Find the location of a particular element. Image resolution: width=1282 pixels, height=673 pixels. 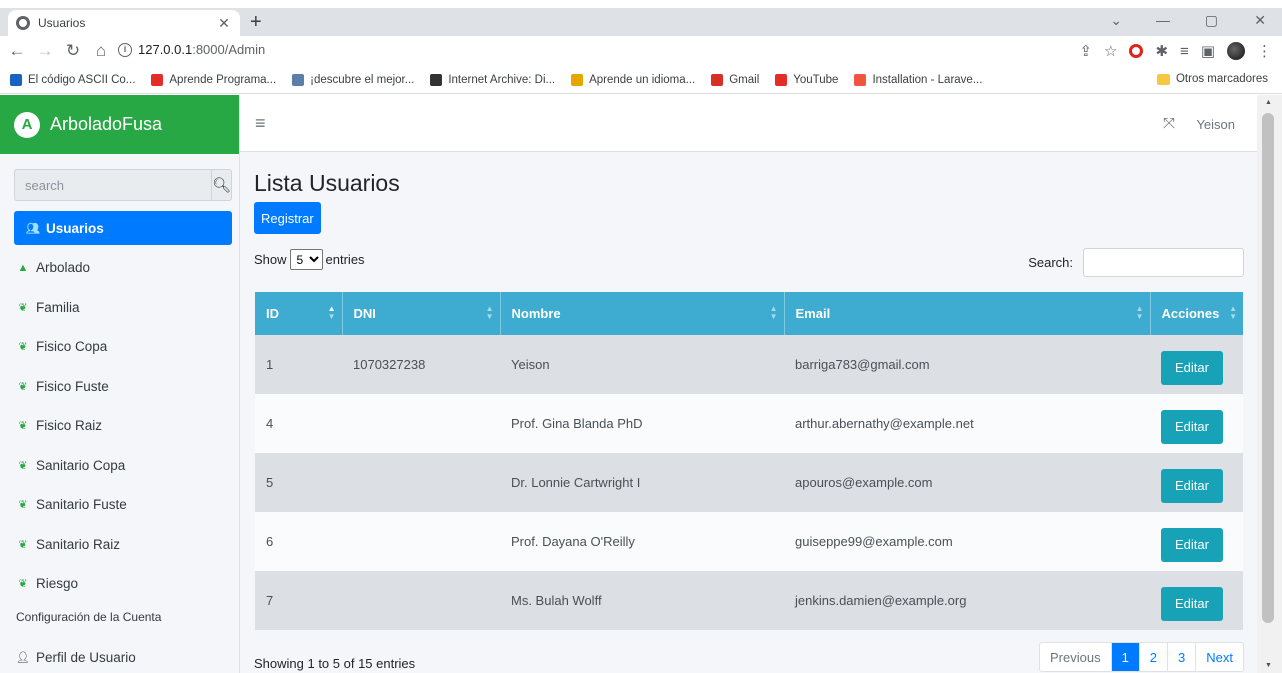

hamburger-menu-icon: ≡ is located at coordinates (260, 123).